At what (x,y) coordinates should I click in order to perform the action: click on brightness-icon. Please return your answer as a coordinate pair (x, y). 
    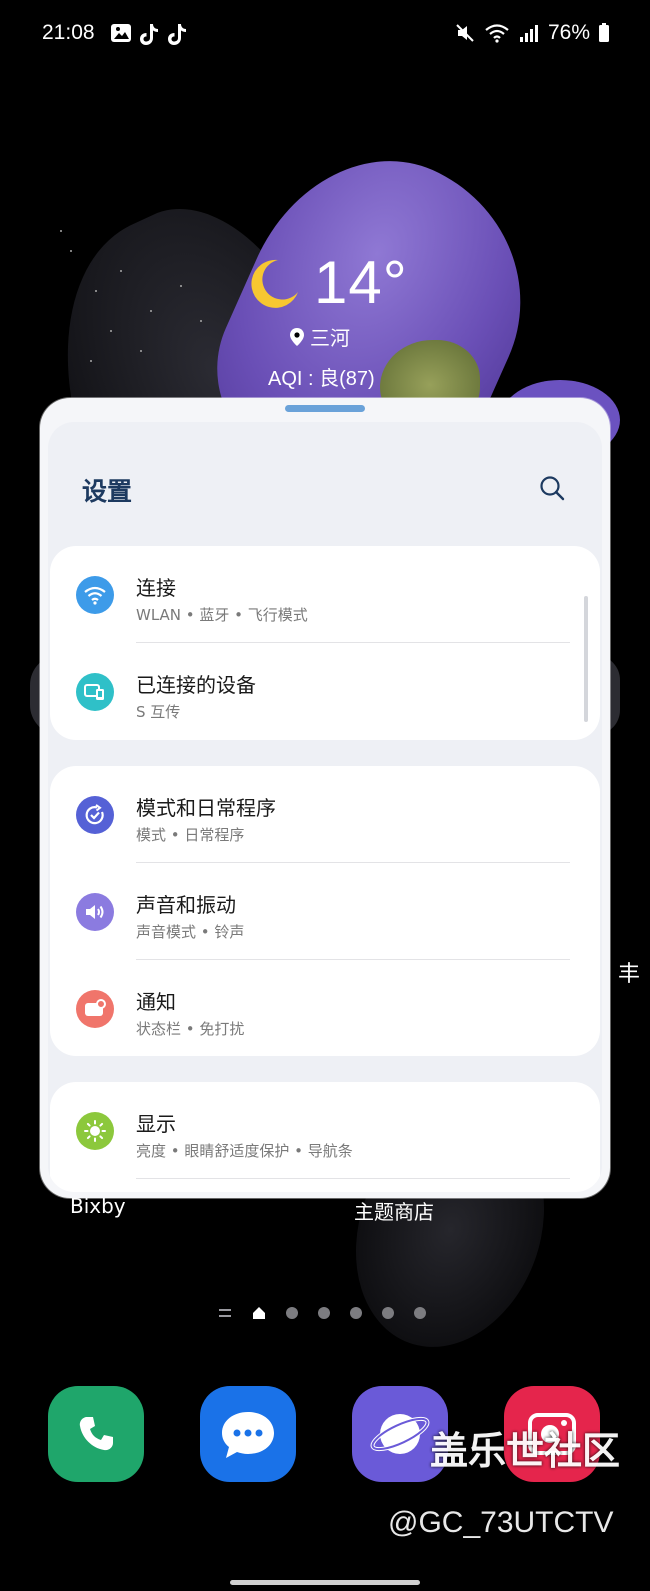
    Looking at the image, I should click on (95, 1131).